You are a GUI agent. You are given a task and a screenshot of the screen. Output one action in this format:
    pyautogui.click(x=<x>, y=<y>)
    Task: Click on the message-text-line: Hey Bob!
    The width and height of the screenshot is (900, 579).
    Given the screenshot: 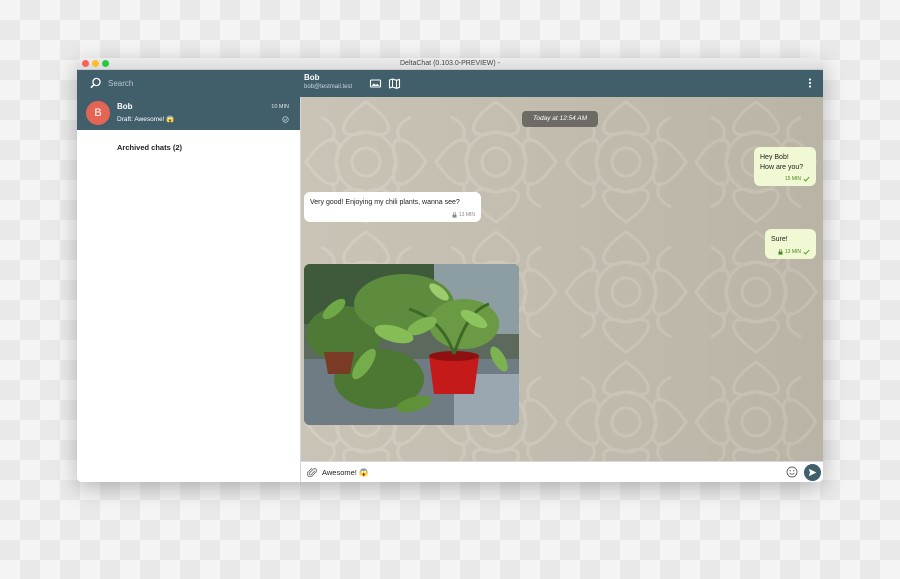 What is the action you would take?
    pyautogui.click(x=774, y=157)
    